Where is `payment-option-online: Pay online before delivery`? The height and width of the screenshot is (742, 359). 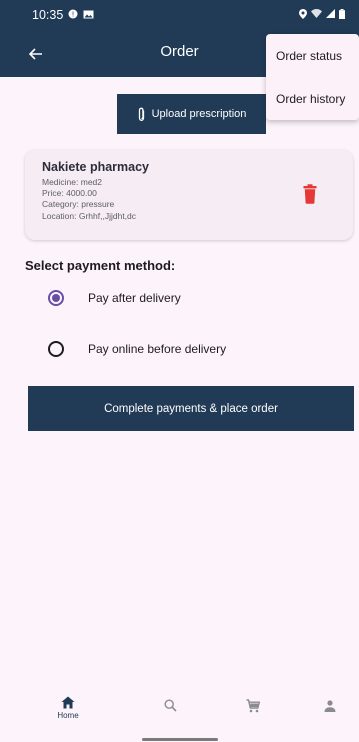
payment-option-online: Pay online before delivery is located at coordinates (137, 349).